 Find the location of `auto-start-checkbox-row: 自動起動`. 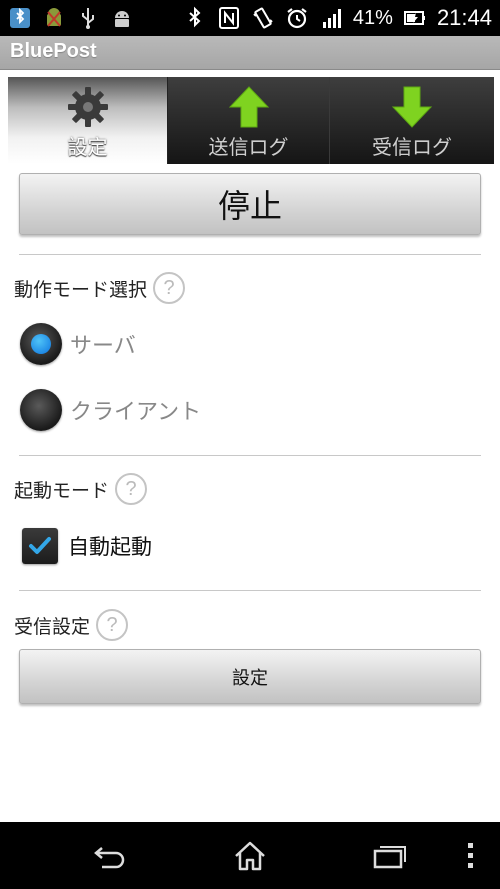

auto-start-checkbox-row: 自動起動 is located at coordinates (87, 546).